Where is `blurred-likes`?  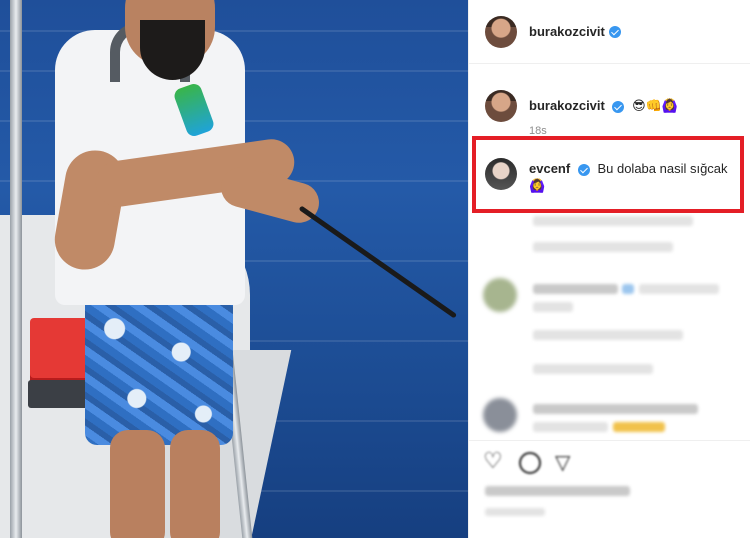 blurred-likes is located at coordinates (557, 491).